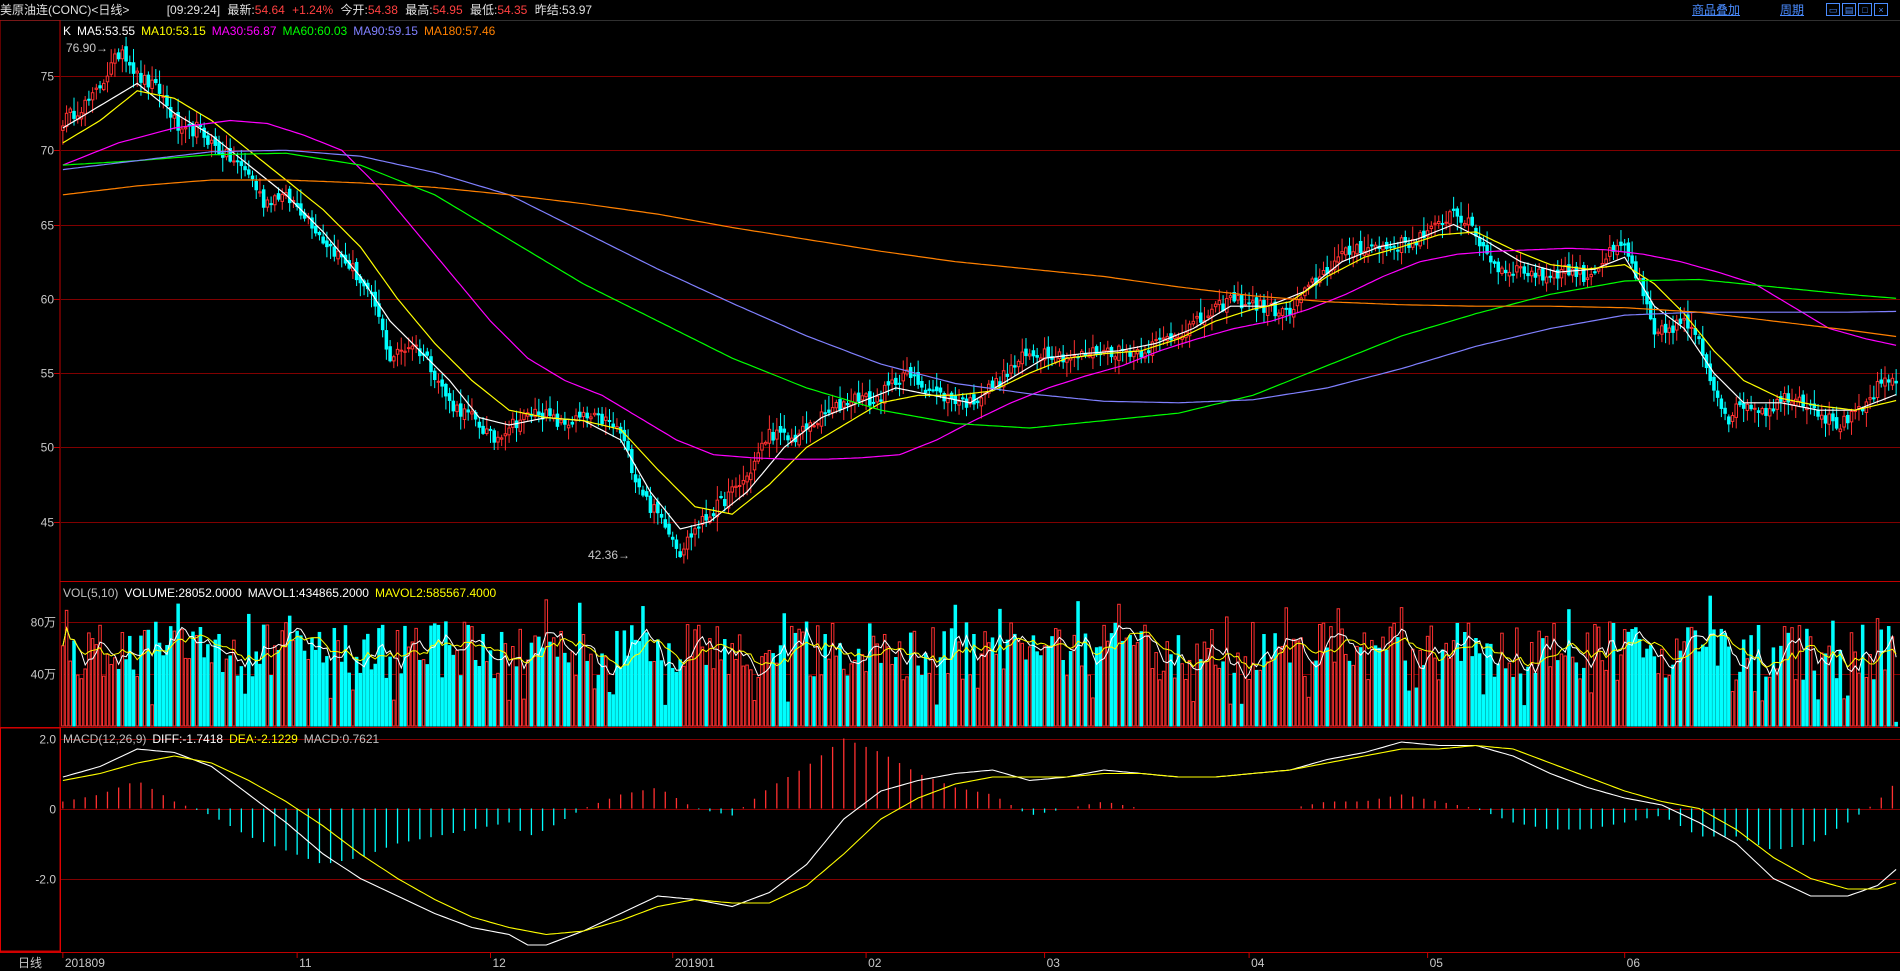  I want to click on overlay-commodity-link: 商品叠加, so click(1716, 10).